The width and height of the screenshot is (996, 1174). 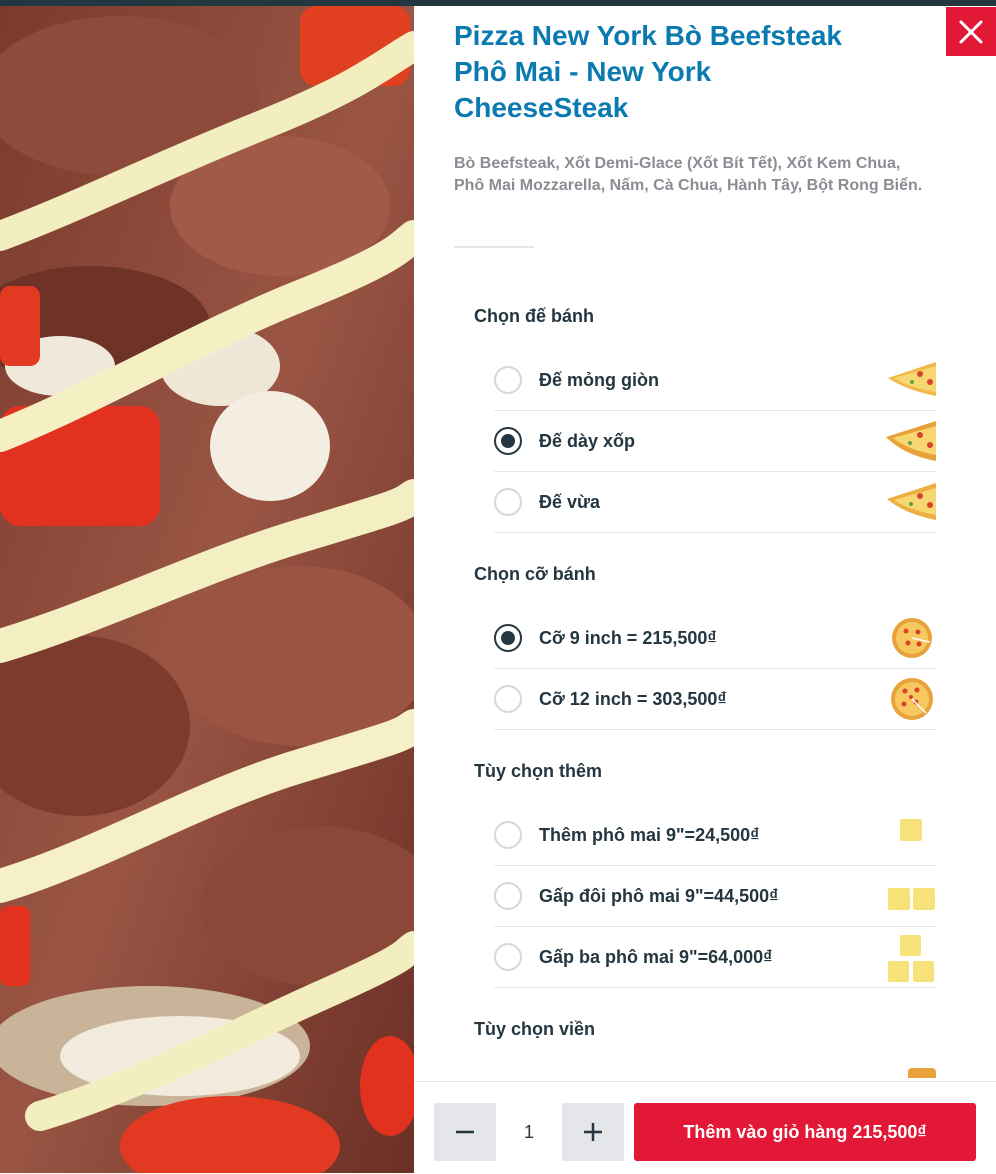 What do you see at coordinates (538, 771) in the screenshot?
I see `section-title-extra: Tùy chọn thêm` at bounding box center [538, 771].